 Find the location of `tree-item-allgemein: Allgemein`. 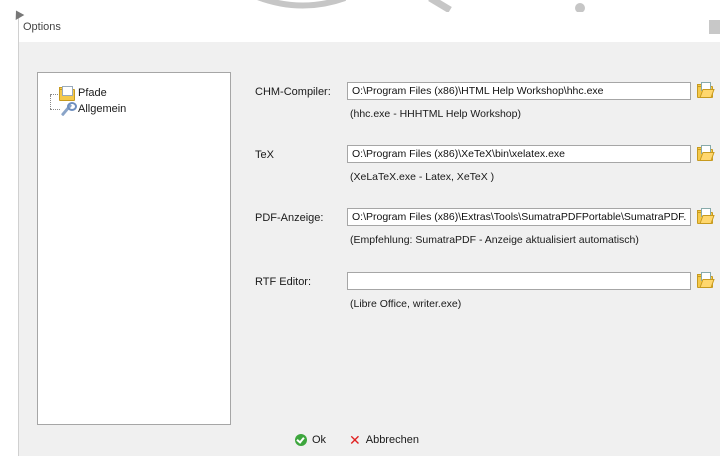

tree-item-allgemein: Allgemein is located at coordinates (92, 109).